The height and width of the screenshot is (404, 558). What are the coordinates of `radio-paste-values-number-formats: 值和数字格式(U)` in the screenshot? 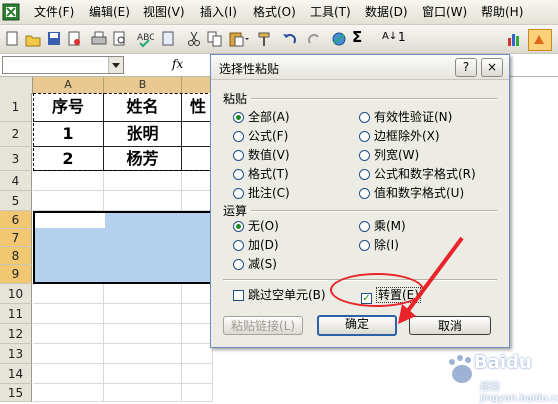 It's located at (411, 193).